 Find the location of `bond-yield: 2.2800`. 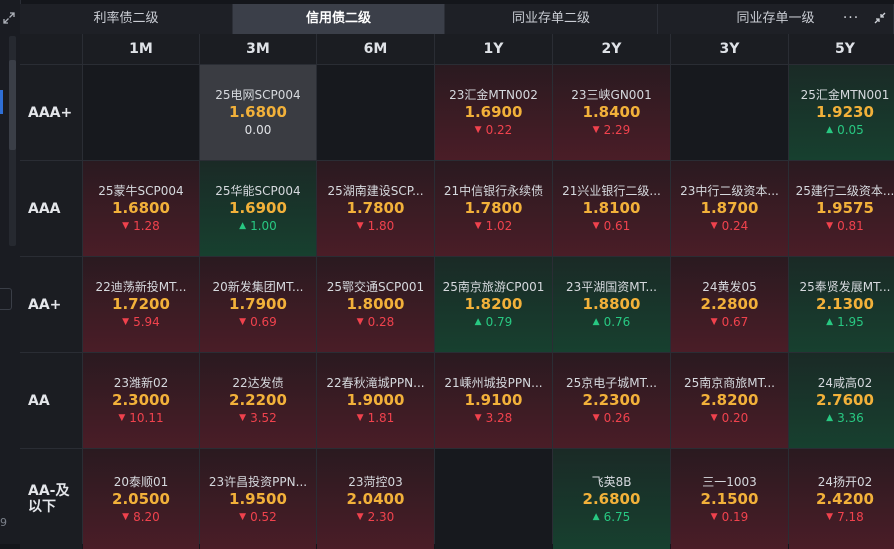

bond-yield: 2.2800 is located at coordinates (729, 304).